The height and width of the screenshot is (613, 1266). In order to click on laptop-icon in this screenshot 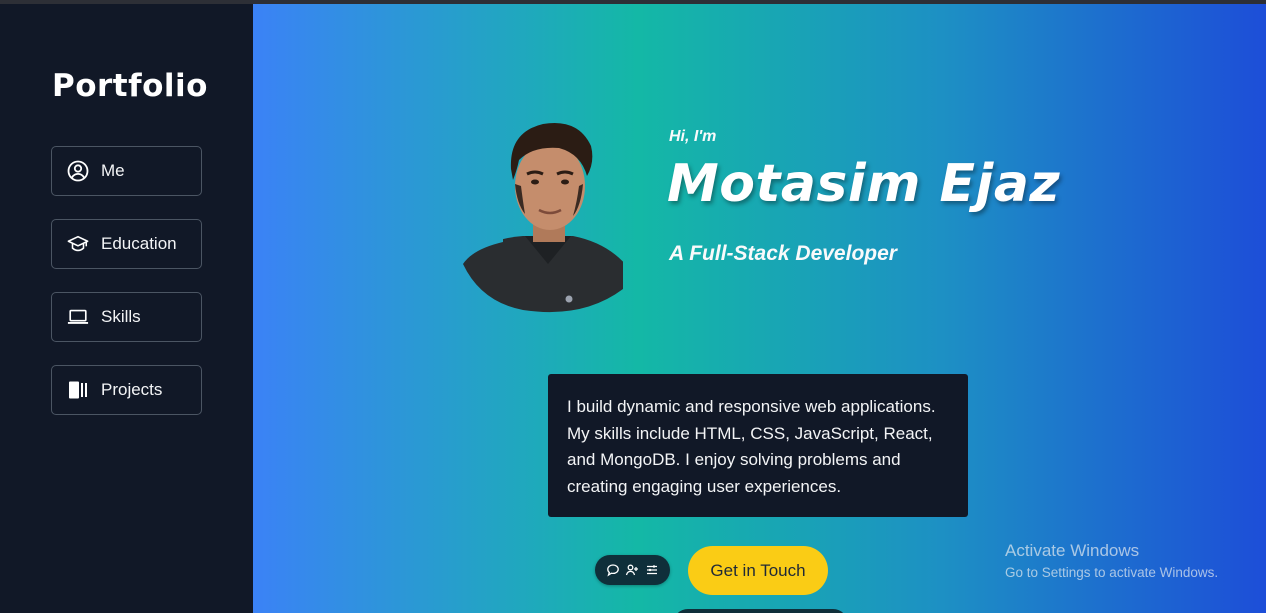, I will do `click(78, 317)`.